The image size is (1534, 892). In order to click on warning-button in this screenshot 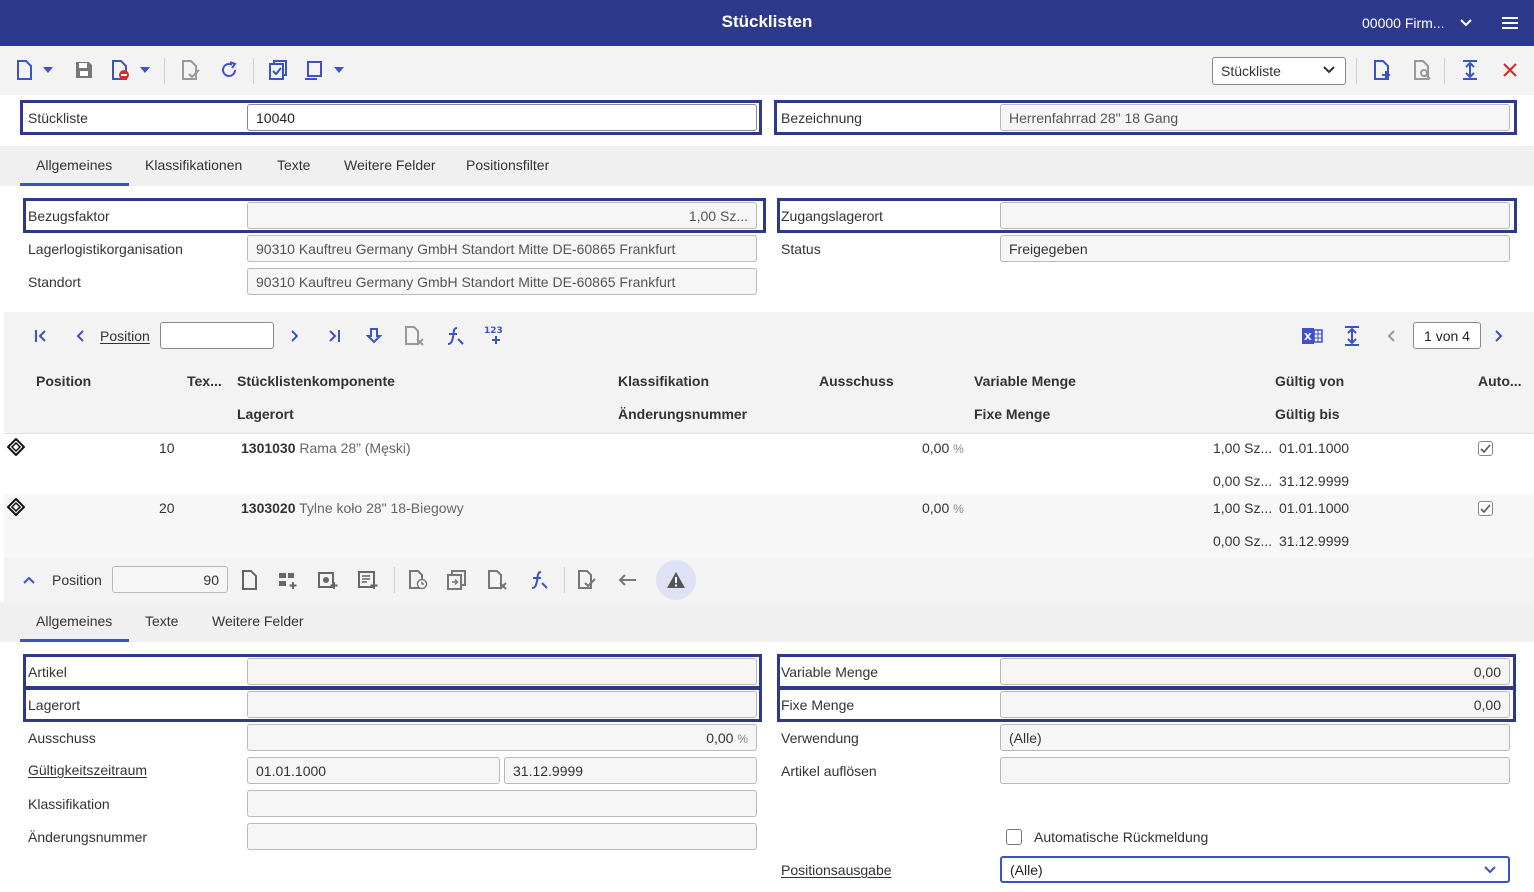, I will do `click(676, 580)`.